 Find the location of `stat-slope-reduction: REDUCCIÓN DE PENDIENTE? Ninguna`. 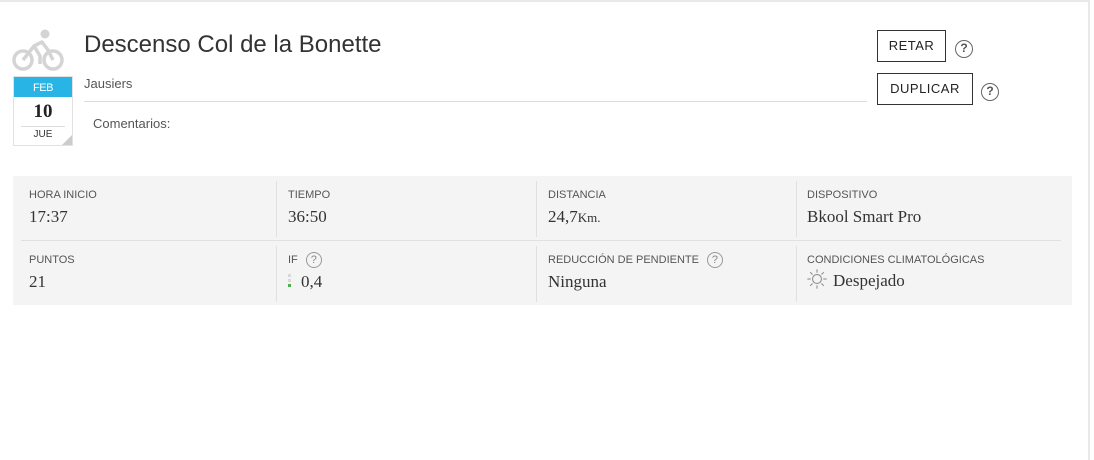

stat-slope-reduction: REDUCCIÓN DE PENDIENTE? Ninguna is located at coordinates (635, 272).